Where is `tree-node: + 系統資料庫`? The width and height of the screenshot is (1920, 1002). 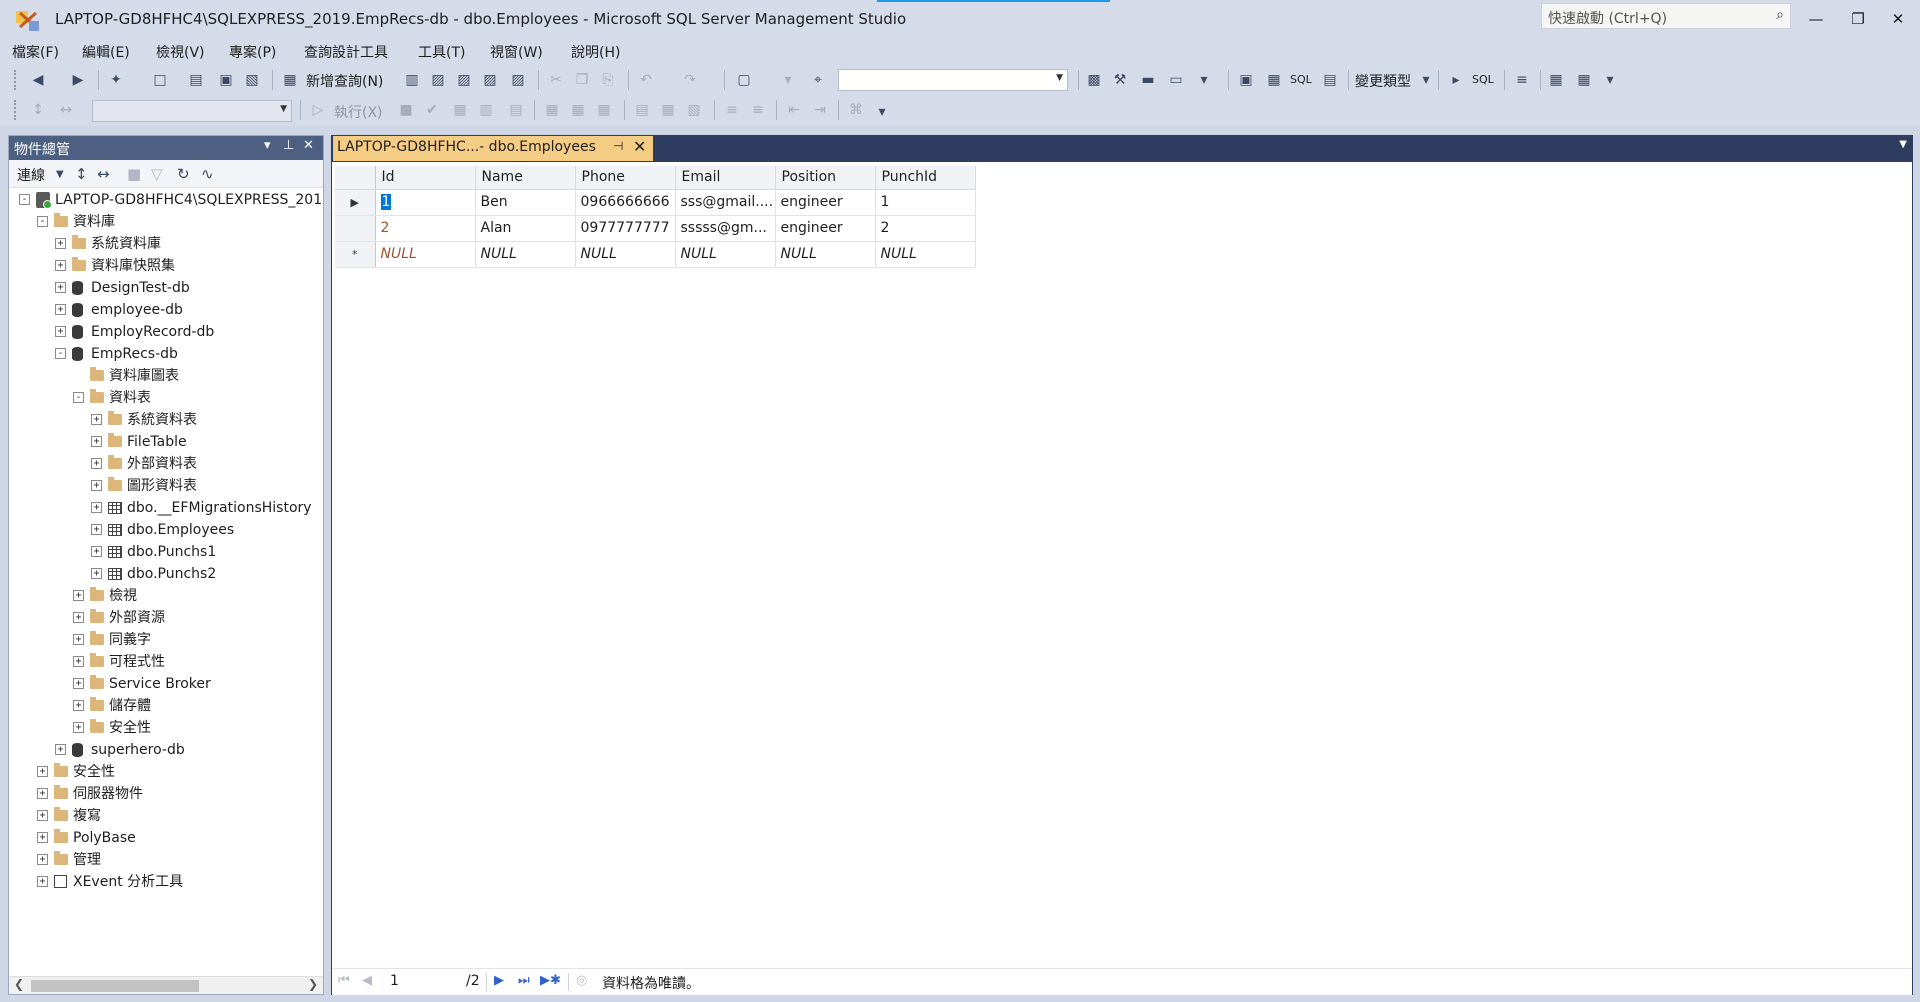
tree-node: + 系統資料庫 is located at coordinates (166, 244).